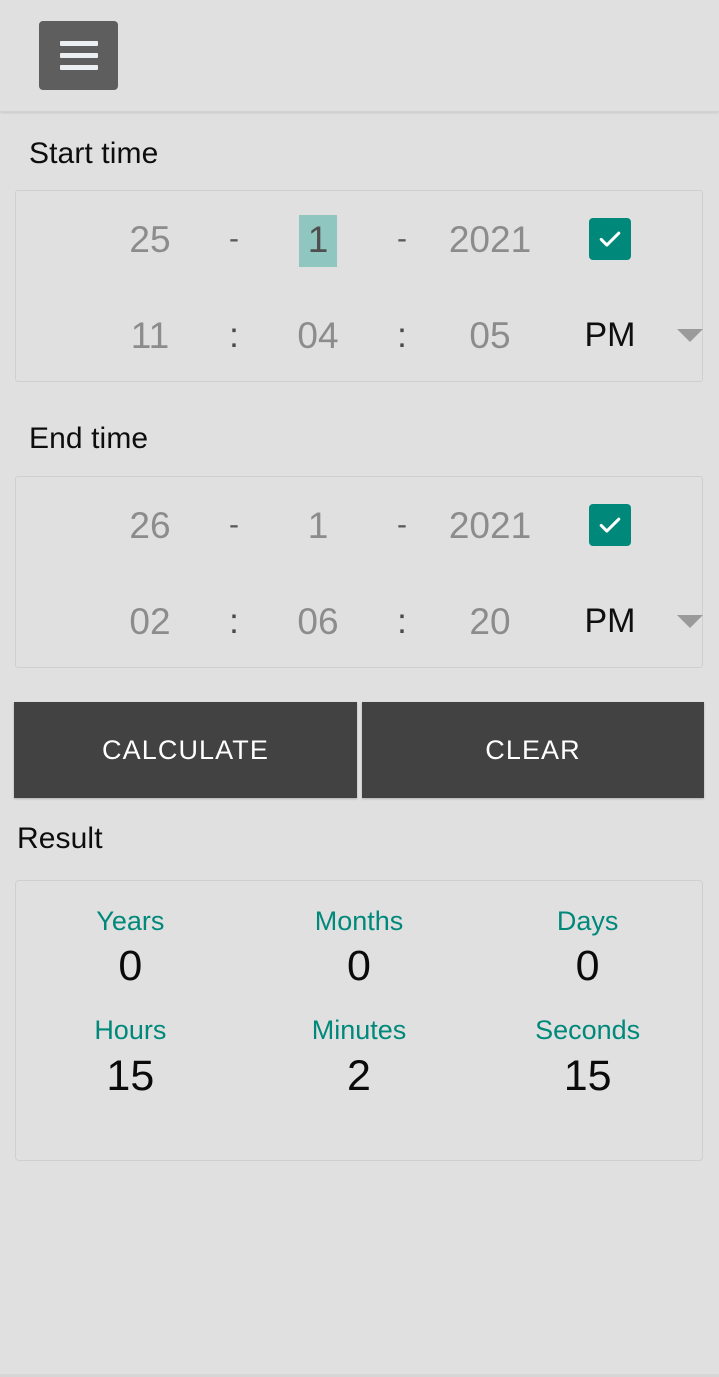 The width and height of the screenshot is (719, 1377). Describe the element at coordinates (94, 153) in the screenshot. I see `start-time-label: Start time` at that location.